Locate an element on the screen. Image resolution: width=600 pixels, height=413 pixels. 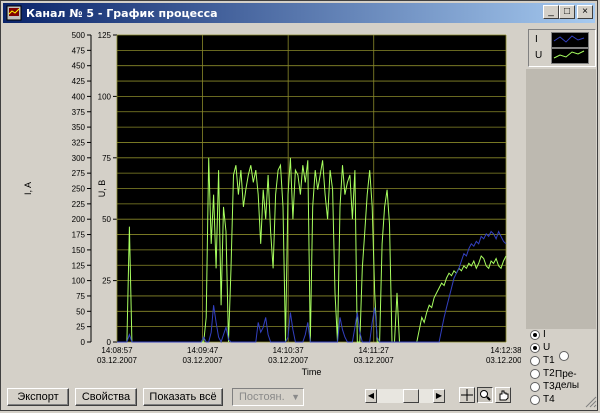
y-left-tick-label: 375 is located at coordinates (79, 112).